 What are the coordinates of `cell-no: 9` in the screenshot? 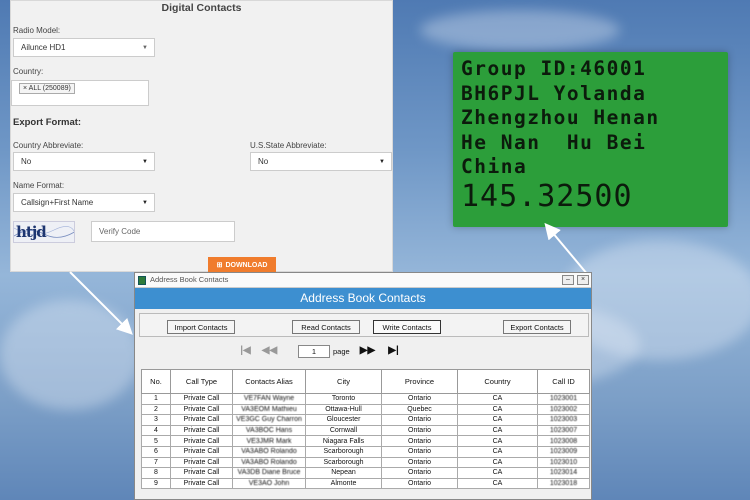 It's located at (156, 483).